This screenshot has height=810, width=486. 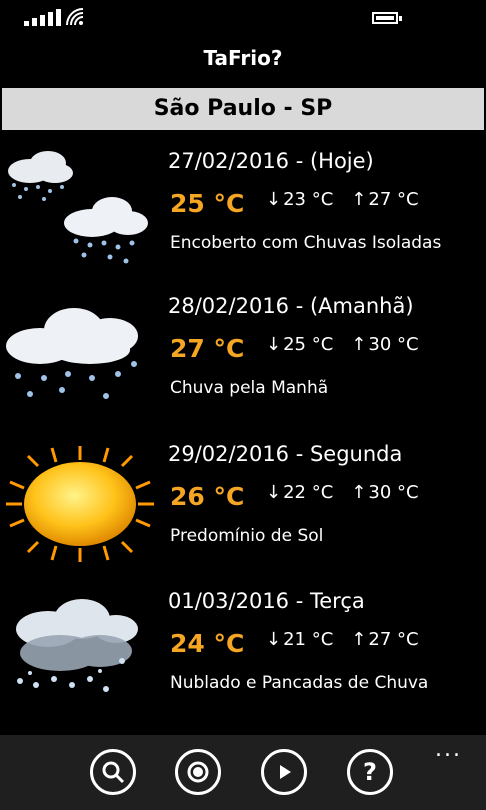 What do you see at coordinates (77, 645) in the screenshot?
I see `cloud-showers-icon` at bounding box center [77, 645].